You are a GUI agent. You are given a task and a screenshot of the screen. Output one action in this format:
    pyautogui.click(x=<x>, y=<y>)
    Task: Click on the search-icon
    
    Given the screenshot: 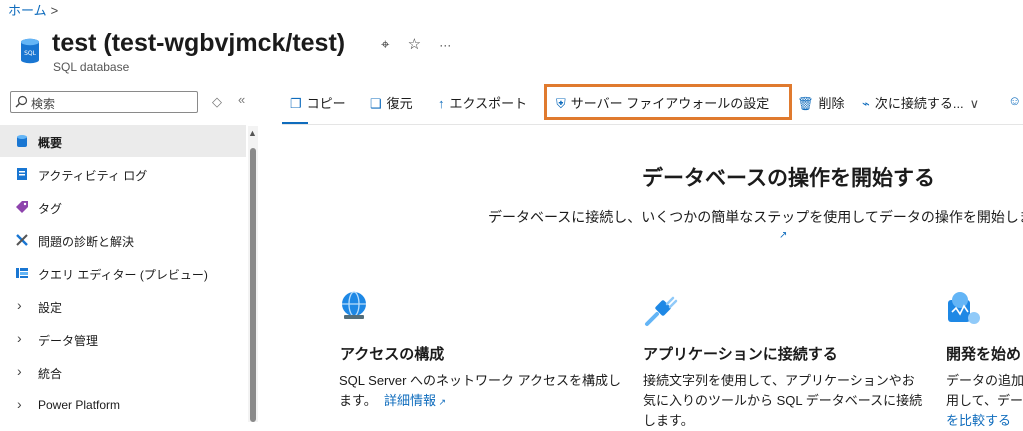 What is the action you would take?
    pyautogui.click(x=21, y=101)
    